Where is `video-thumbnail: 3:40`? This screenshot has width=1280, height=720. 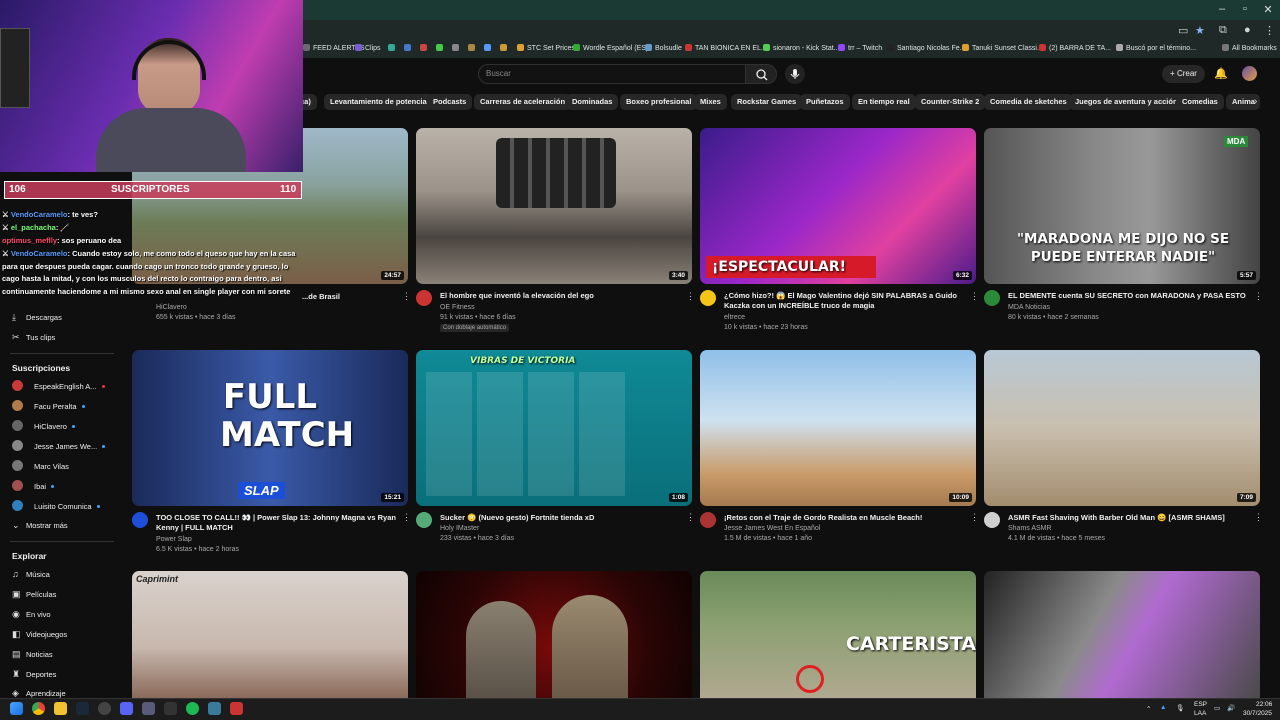
video-thumbnail: 3:40 is located at coordinates (554, 206).